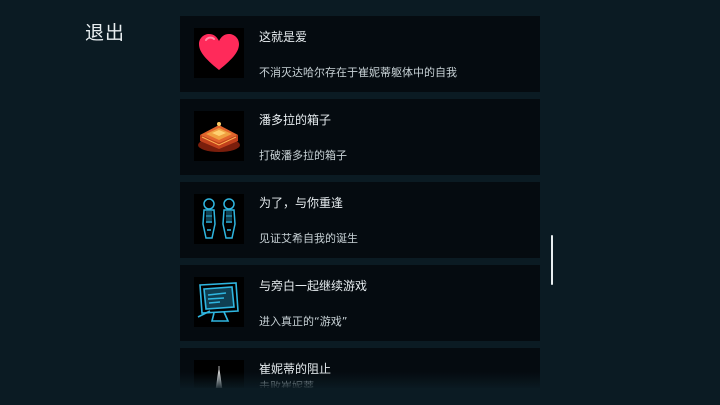 Image resolution: width=720 pixels, height=405 pixels. What do you see at coordinates (301, 203) in the screenshot?
I see `achievement-title: 为了，与你重逢` at bounding box center [301, 203].